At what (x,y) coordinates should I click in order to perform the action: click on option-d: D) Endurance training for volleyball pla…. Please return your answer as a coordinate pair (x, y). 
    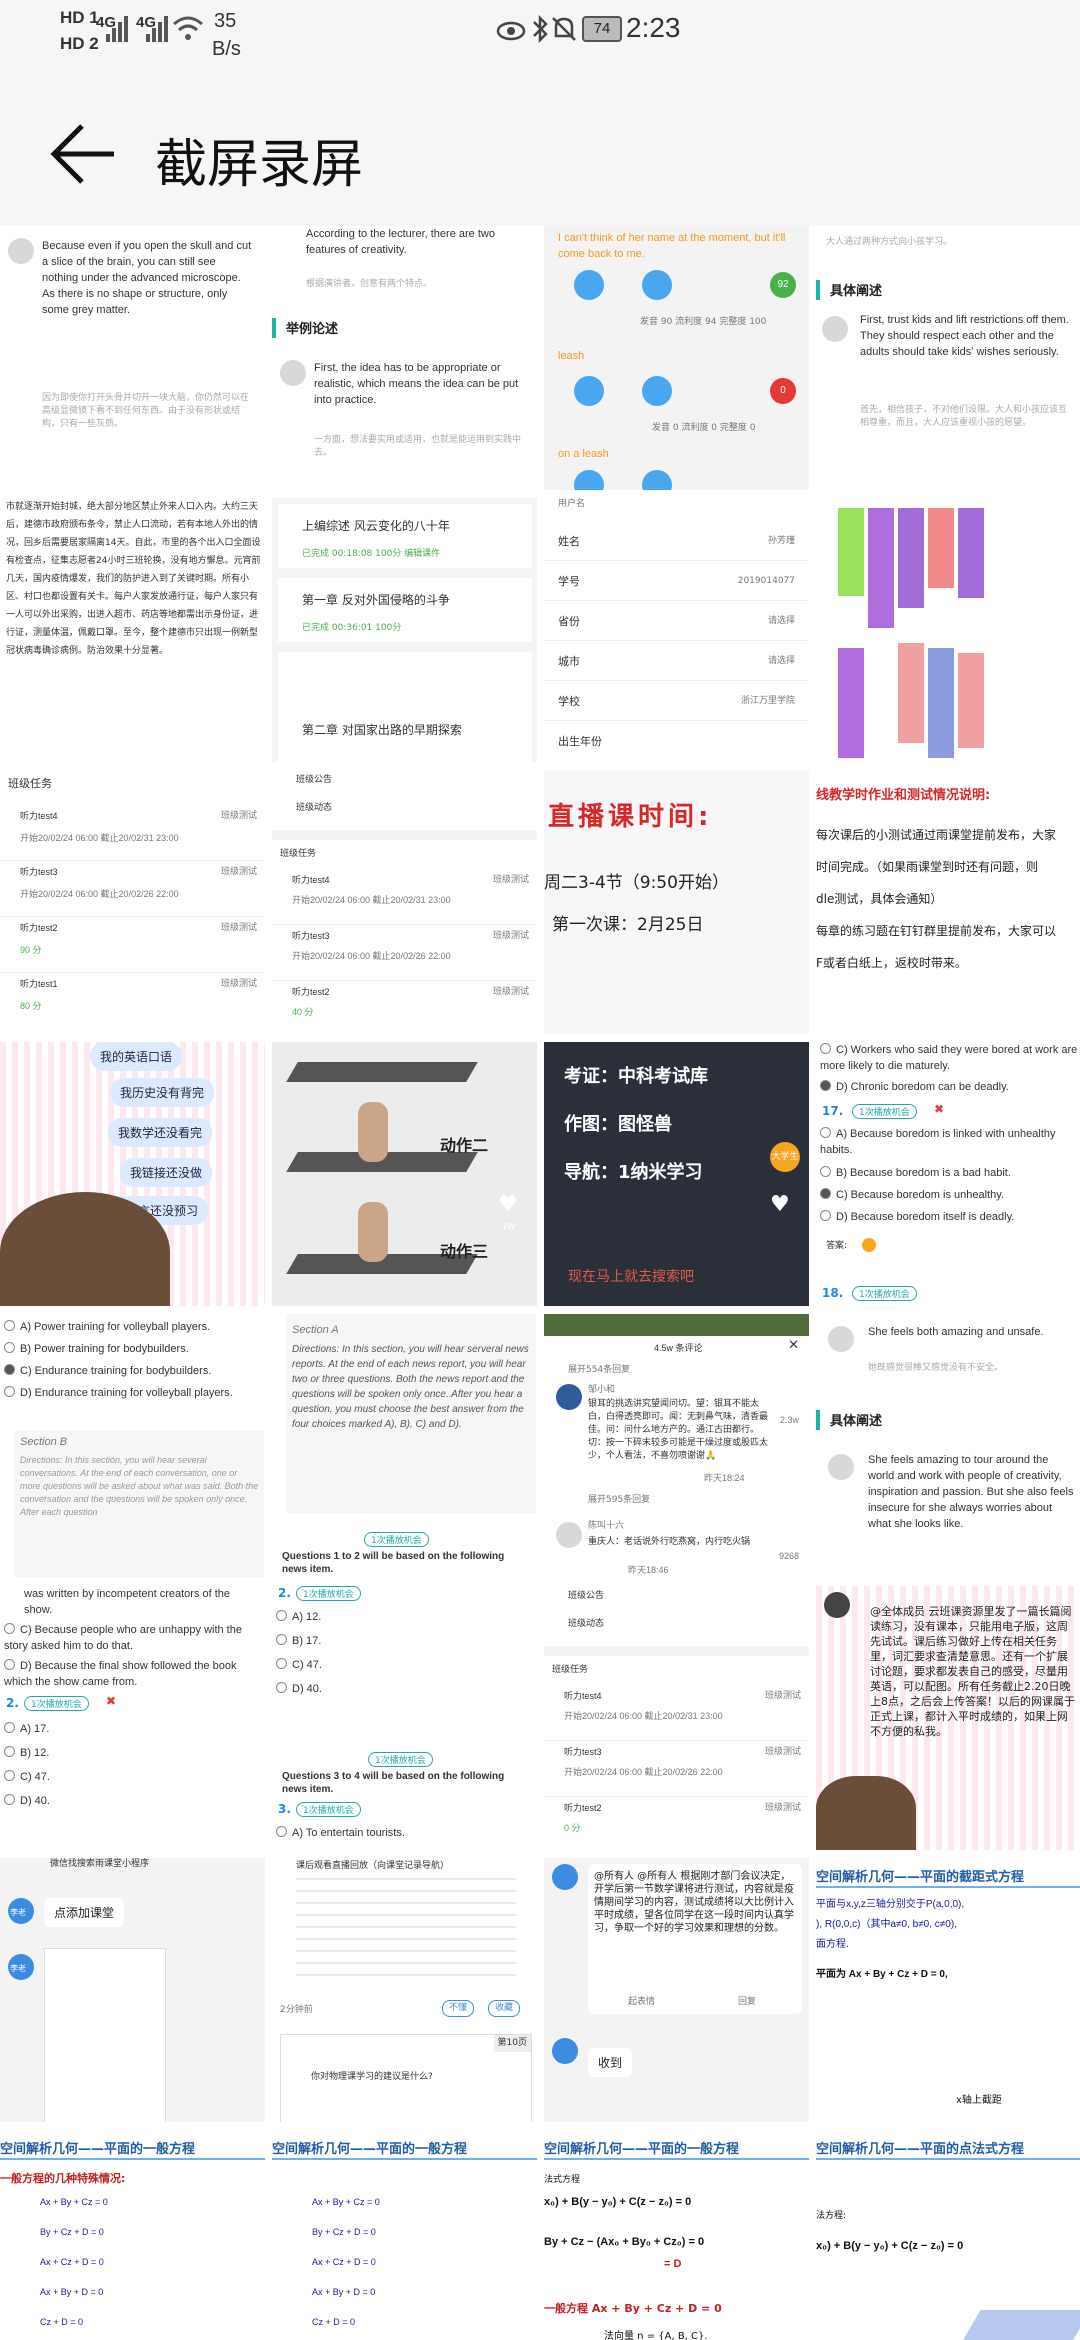
    Looking at the image, I should click on (118, 1393).